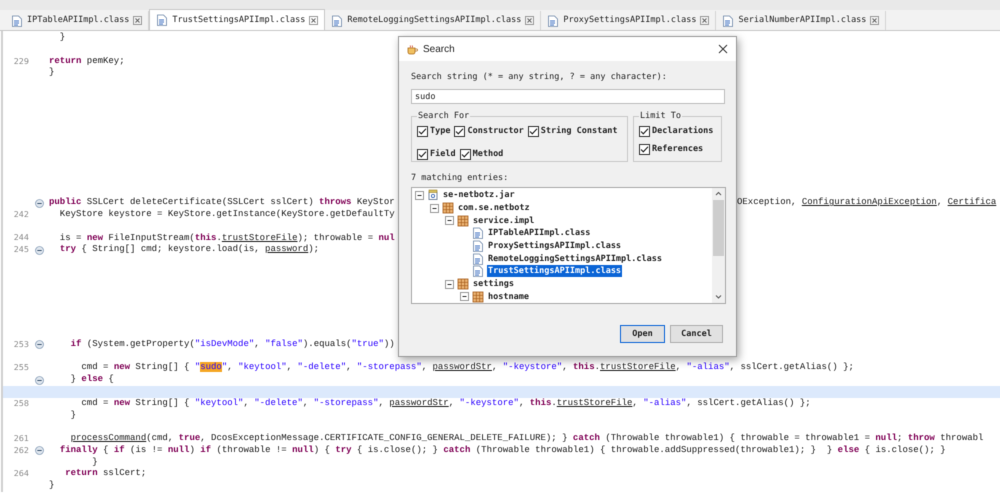 The width and height of the screenshot is (1000, 503). Describe the element at coordinates (237, 19) in the screenshot. I see `editor-tab: TrustSettingsAPIImpl.class` at that location.